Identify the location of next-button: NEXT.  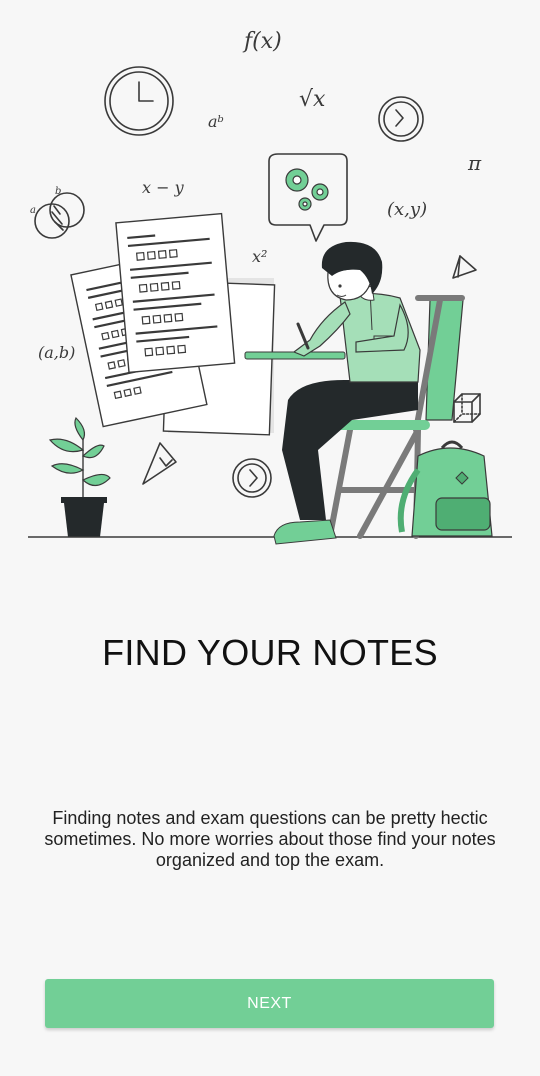
(269, 1003).